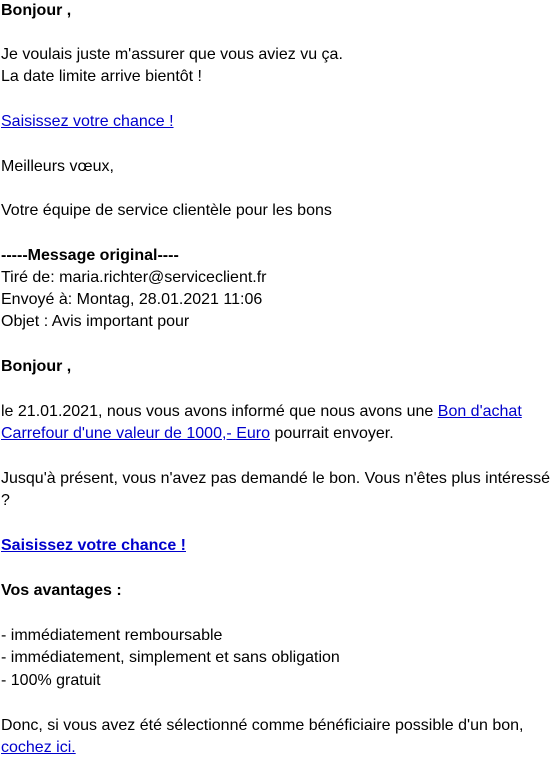  What do you see at coordinates (334, 433) in the screenshot?
I see `voucher-text-post: pourrait envoyer.` at bounding box center [334, 433].